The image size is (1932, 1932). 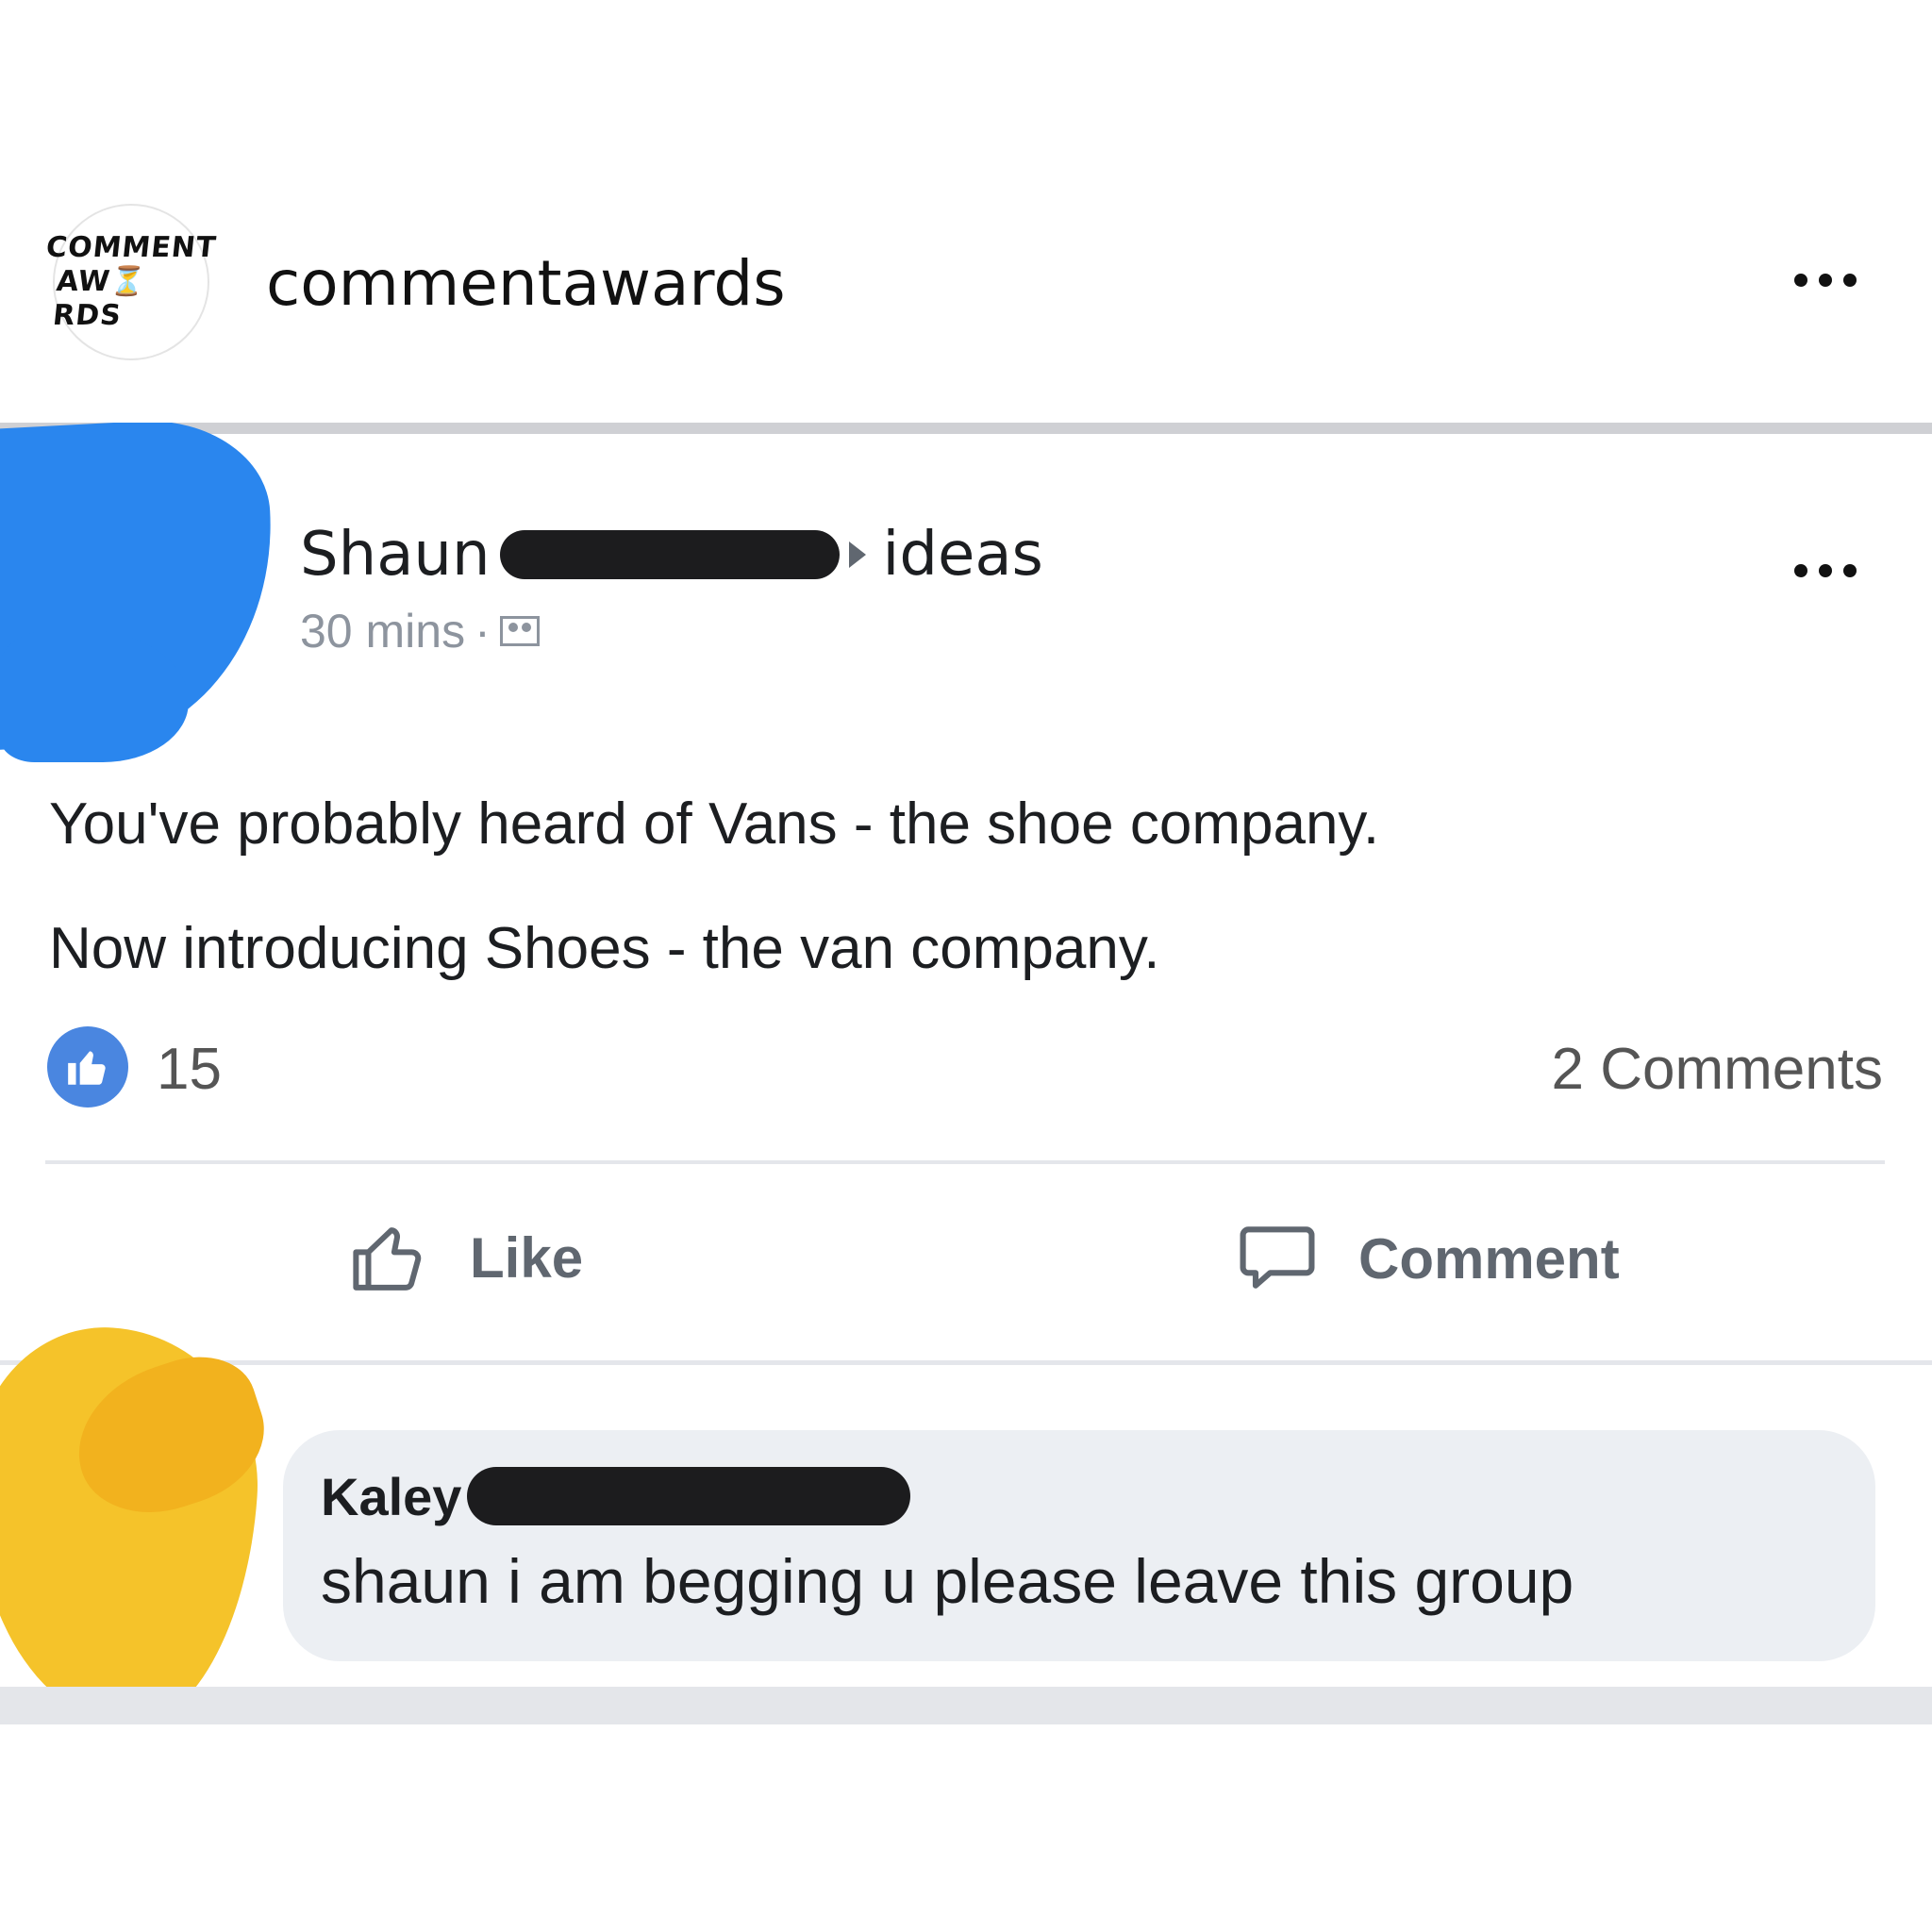 What do you see at coordinates (100, 298) in the screenshot?
I see `avatar-text-line2: AW⏳RDS` at bounding box center [100, 298].